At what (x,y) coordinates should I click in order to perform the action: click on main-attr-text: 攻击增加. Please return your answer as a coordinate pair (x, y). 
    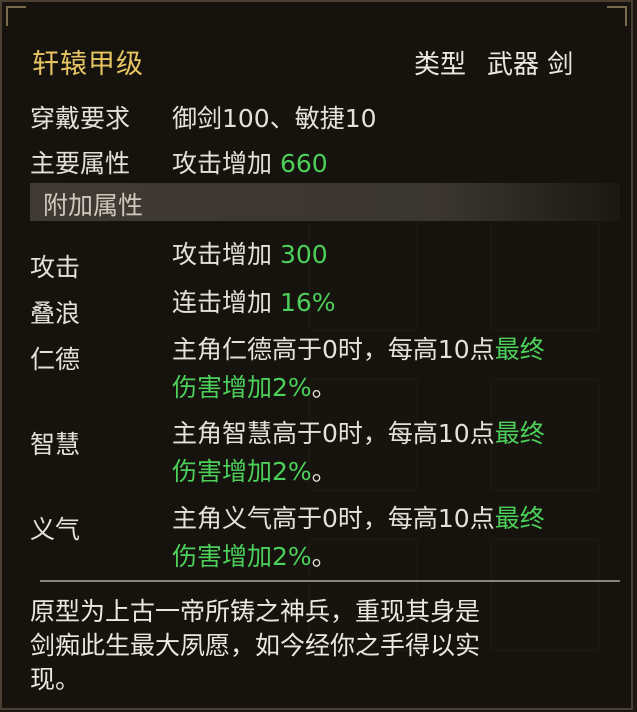
    Looking at the image, I should click on (222, 163).